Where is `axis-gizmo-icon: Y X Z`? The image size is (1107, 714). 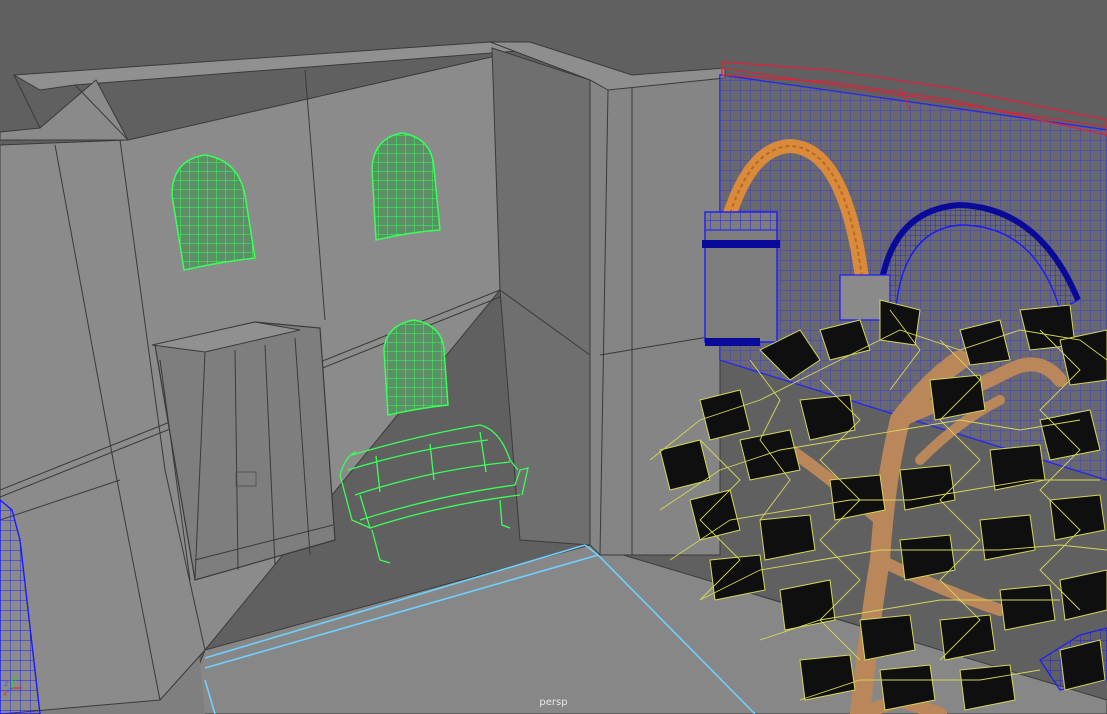
axis-gizmo-icon: Y X Z is located at coordinates (12, 686).